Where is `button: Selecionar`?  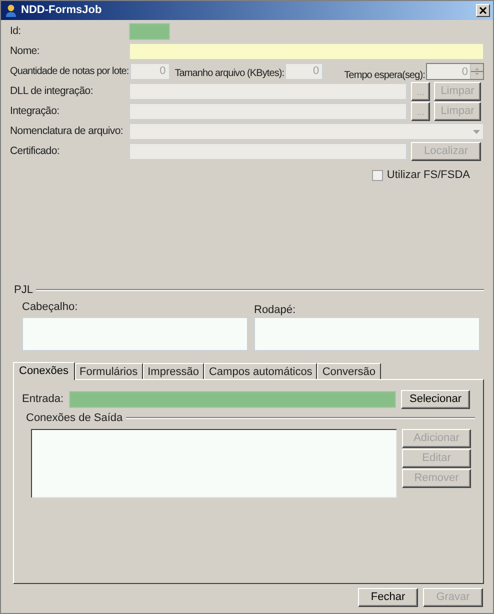 button: Selecionar is located at coordinates (435, 399).